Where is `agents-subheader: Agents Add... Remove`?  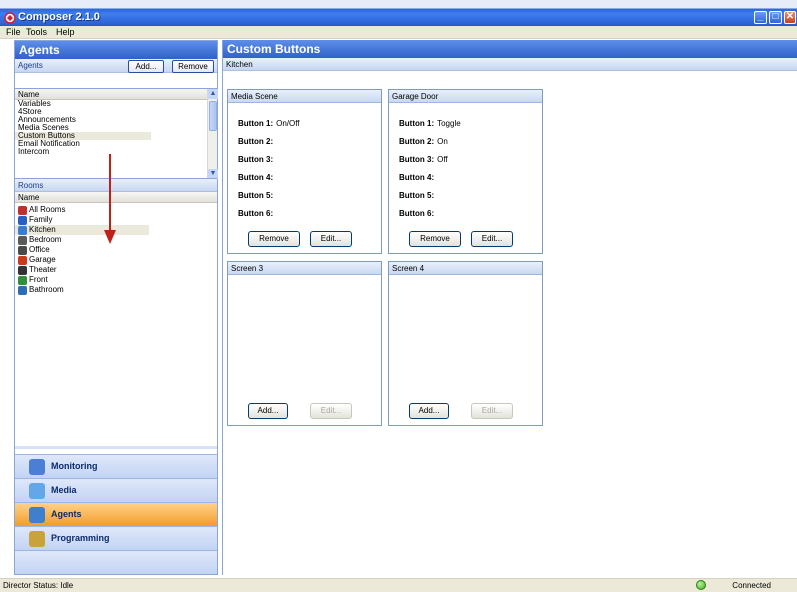 agents-subheader: Agents Add... Remove is located at coordinates (116, 66).